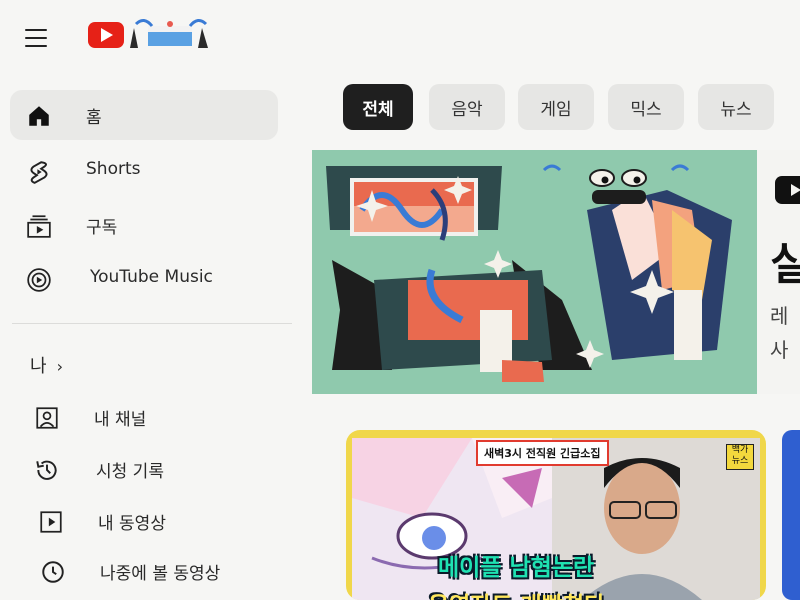  What do you see at coordinates (94, 118) in the screenshot?
I see `sidebar-item-label: 홈` at bounding box center [94, 118].